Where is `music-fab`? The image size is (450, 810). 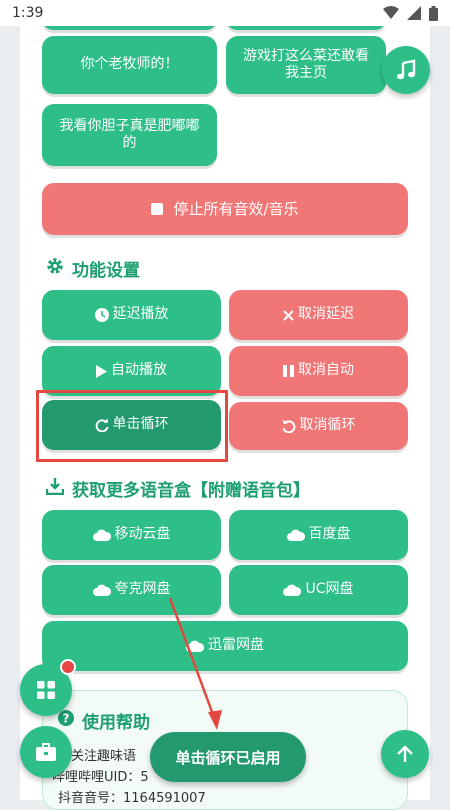
music-fab is located at coordinates (406, 70).